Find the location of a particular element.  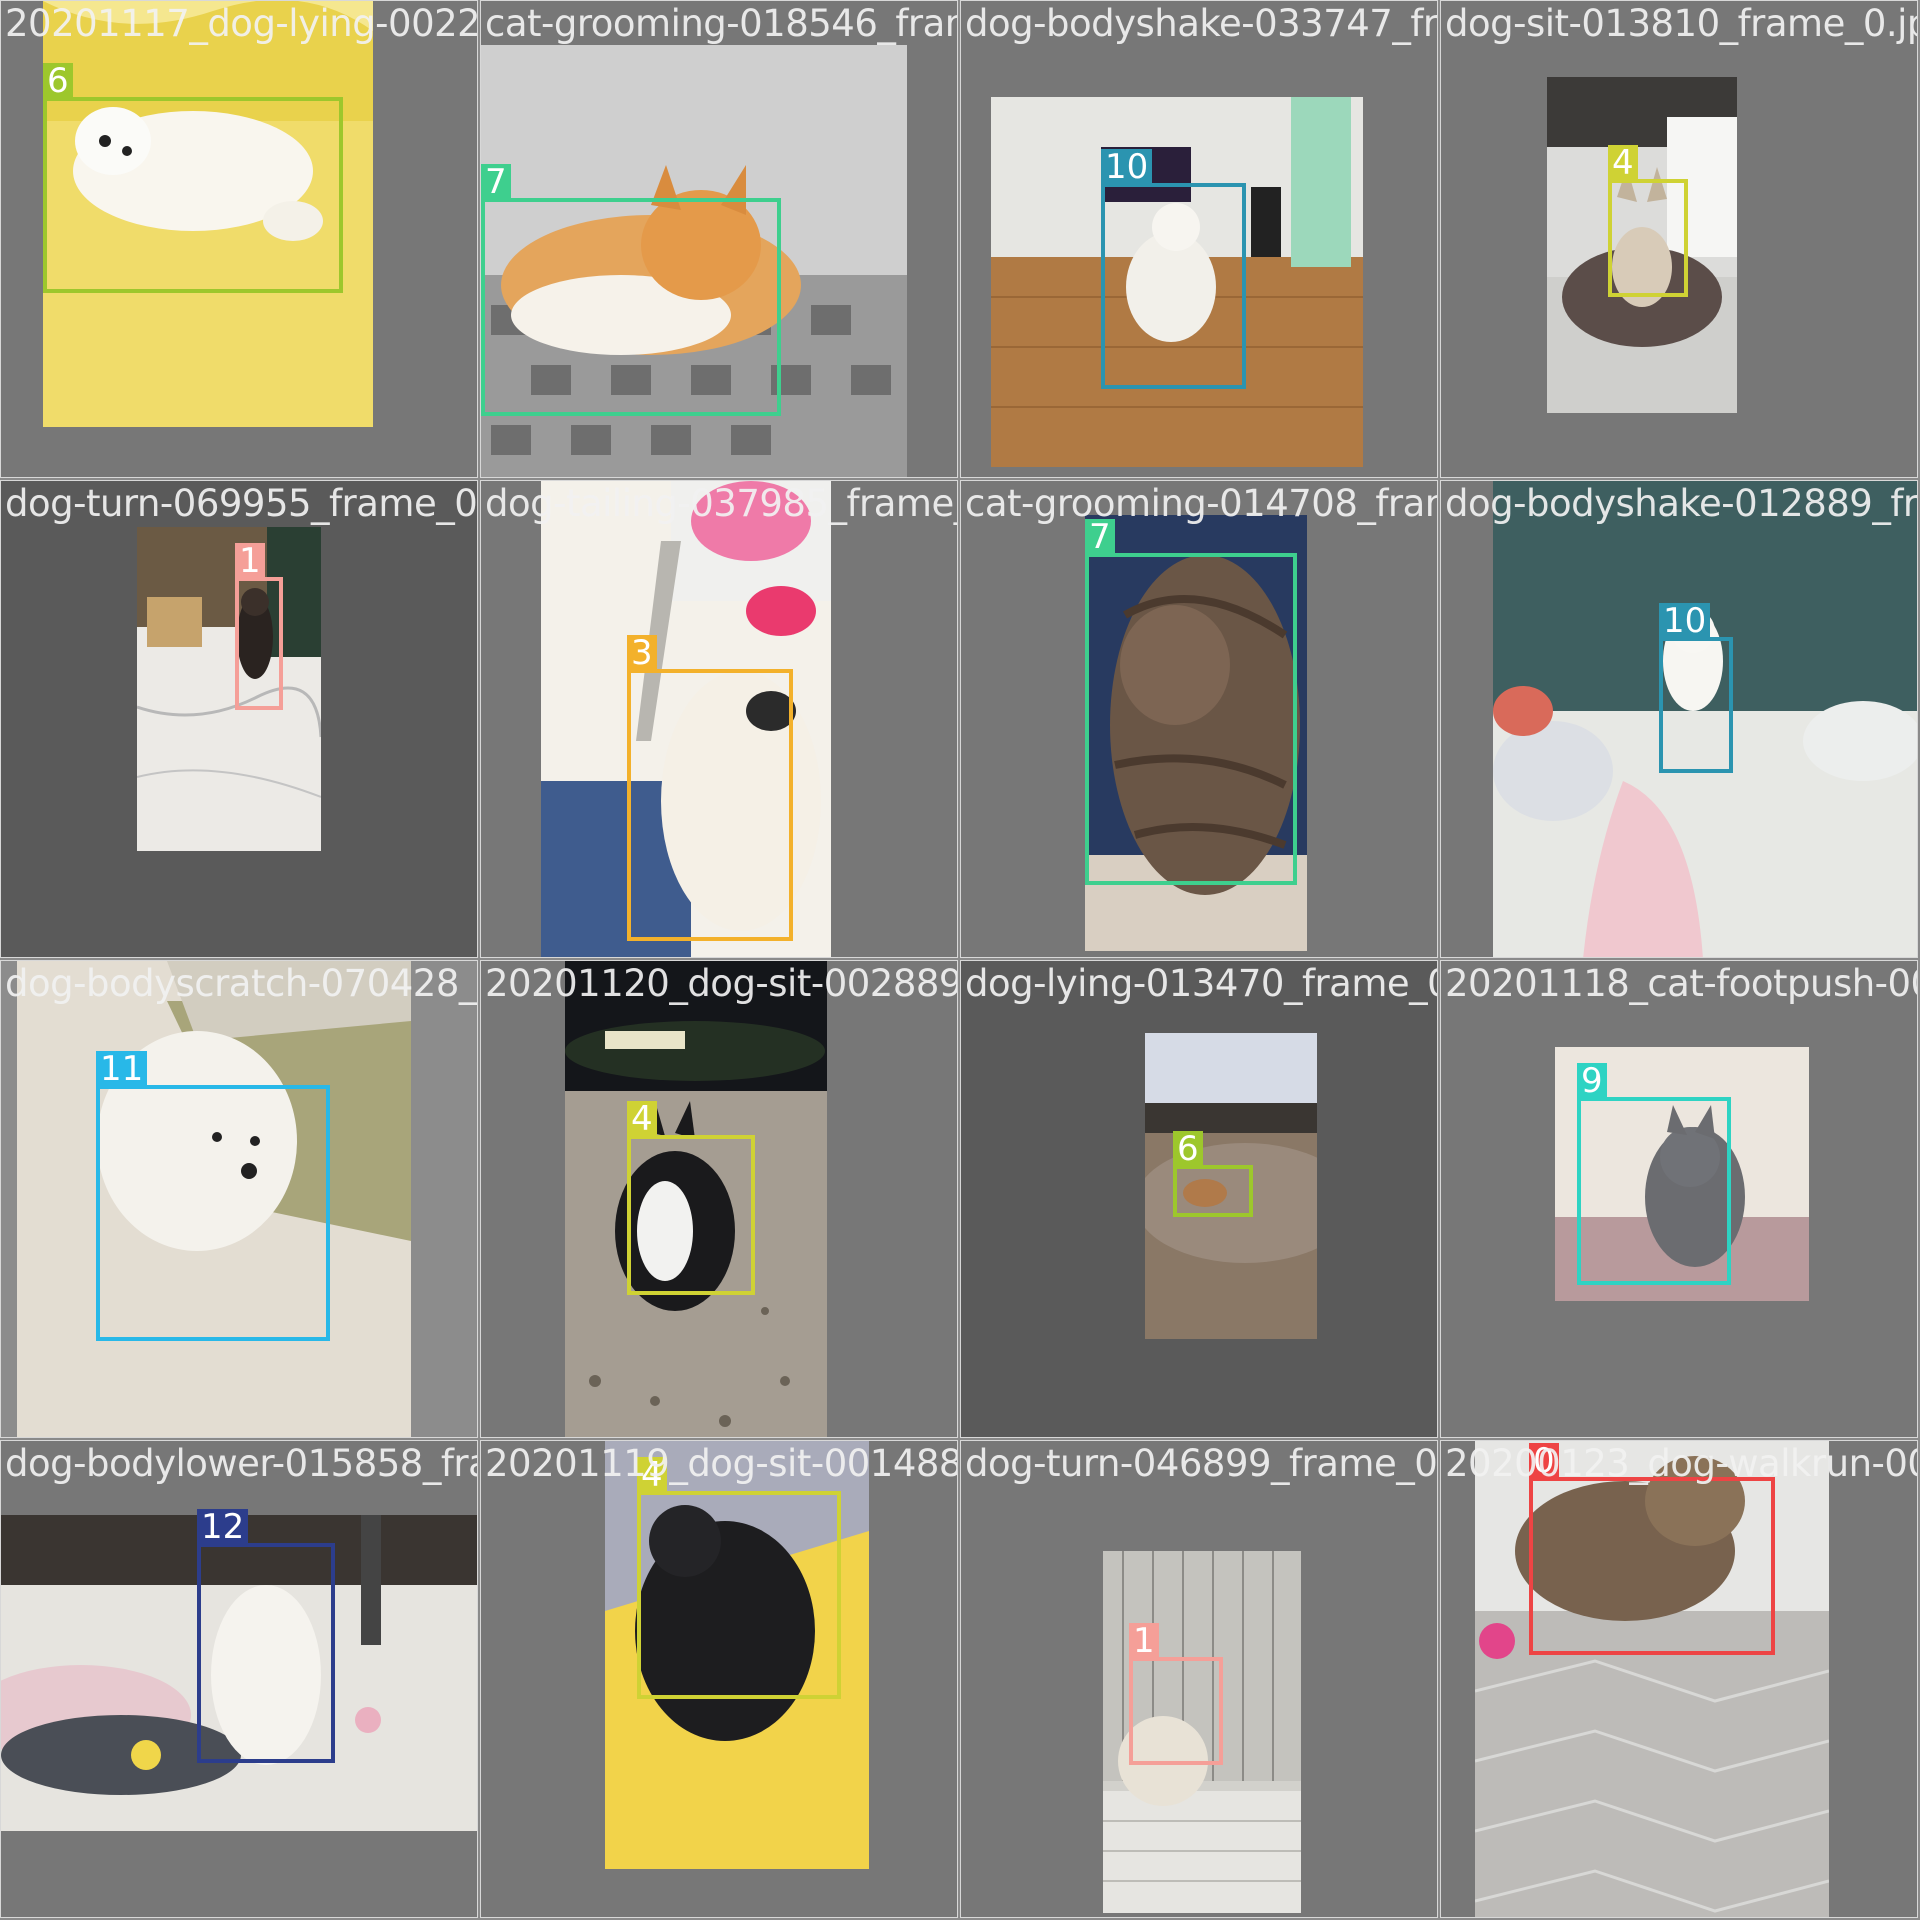

image-filename: dog-sit-013810_frame_0.jpg is located at coordinates (1681, 23).